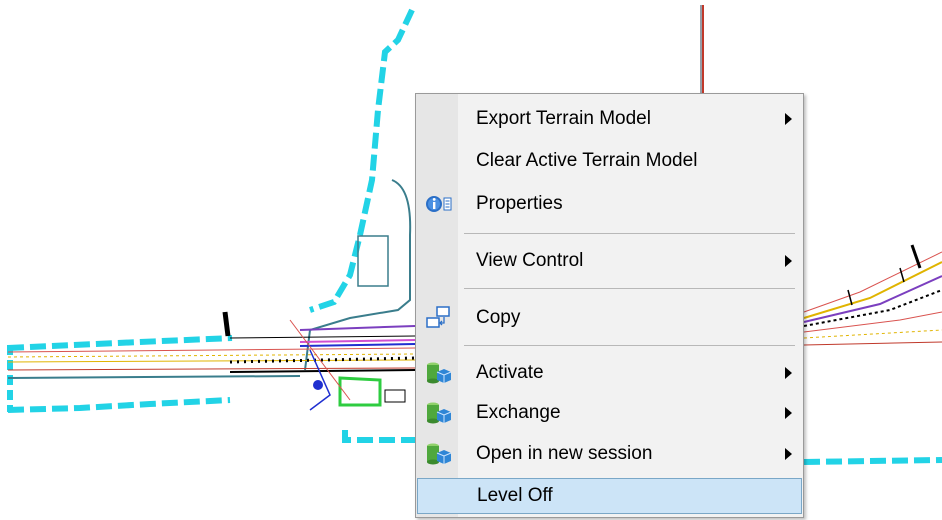 This screenshot has height=520, width=942. What do you see at coordinates (515, 495) in the screenshot?
I see `menu-item-label: Level Off` at bounding box center [515, 495].